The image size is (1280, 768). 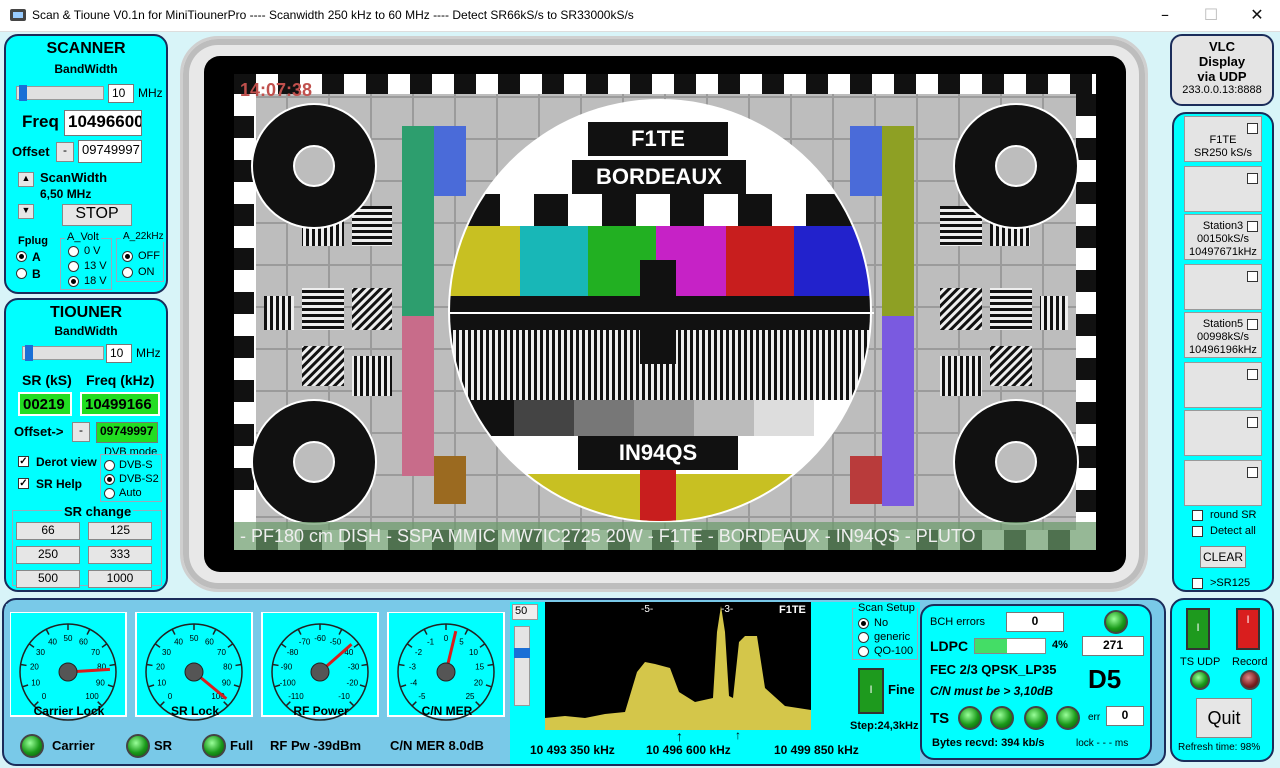 I want to click on gauge-label-cn: C/N MER, so click(x=447, y=711).